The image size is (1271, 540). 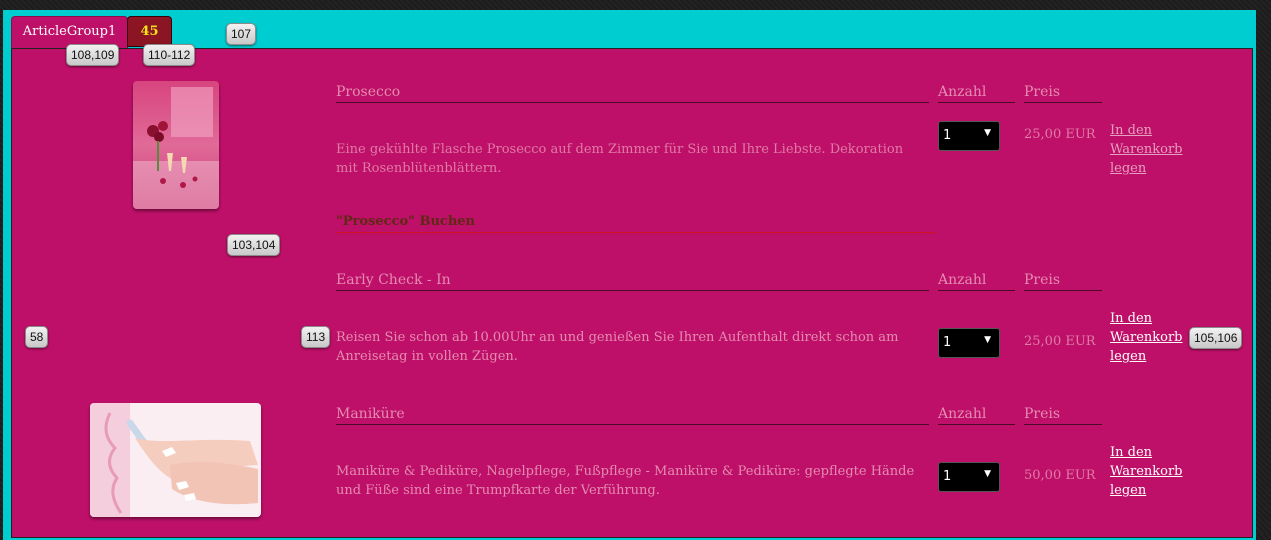 What do you see at coordinates (149, 31) in the screenshot?
I see `tab-45: 45` at bounding box center [149, 31].